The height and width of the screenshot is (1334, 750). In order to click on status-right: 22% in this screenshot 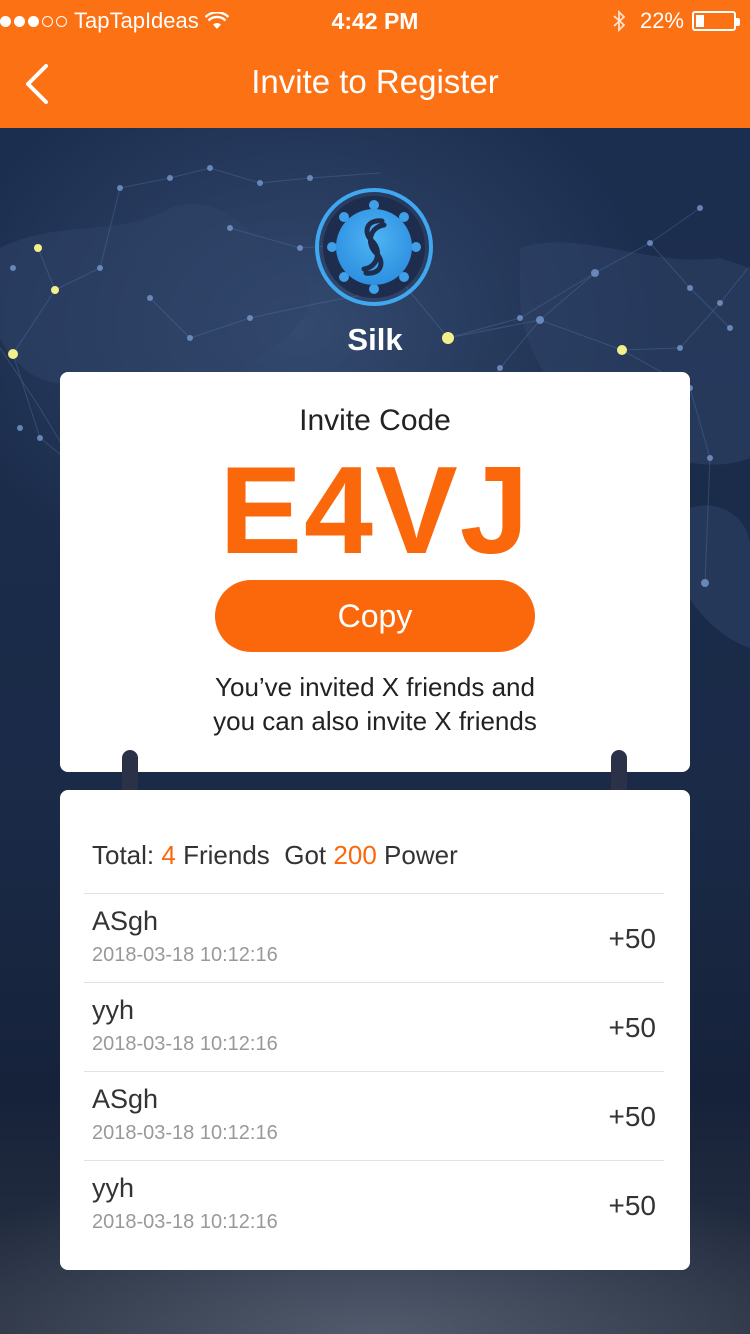, I will do `click(676, 21)`.